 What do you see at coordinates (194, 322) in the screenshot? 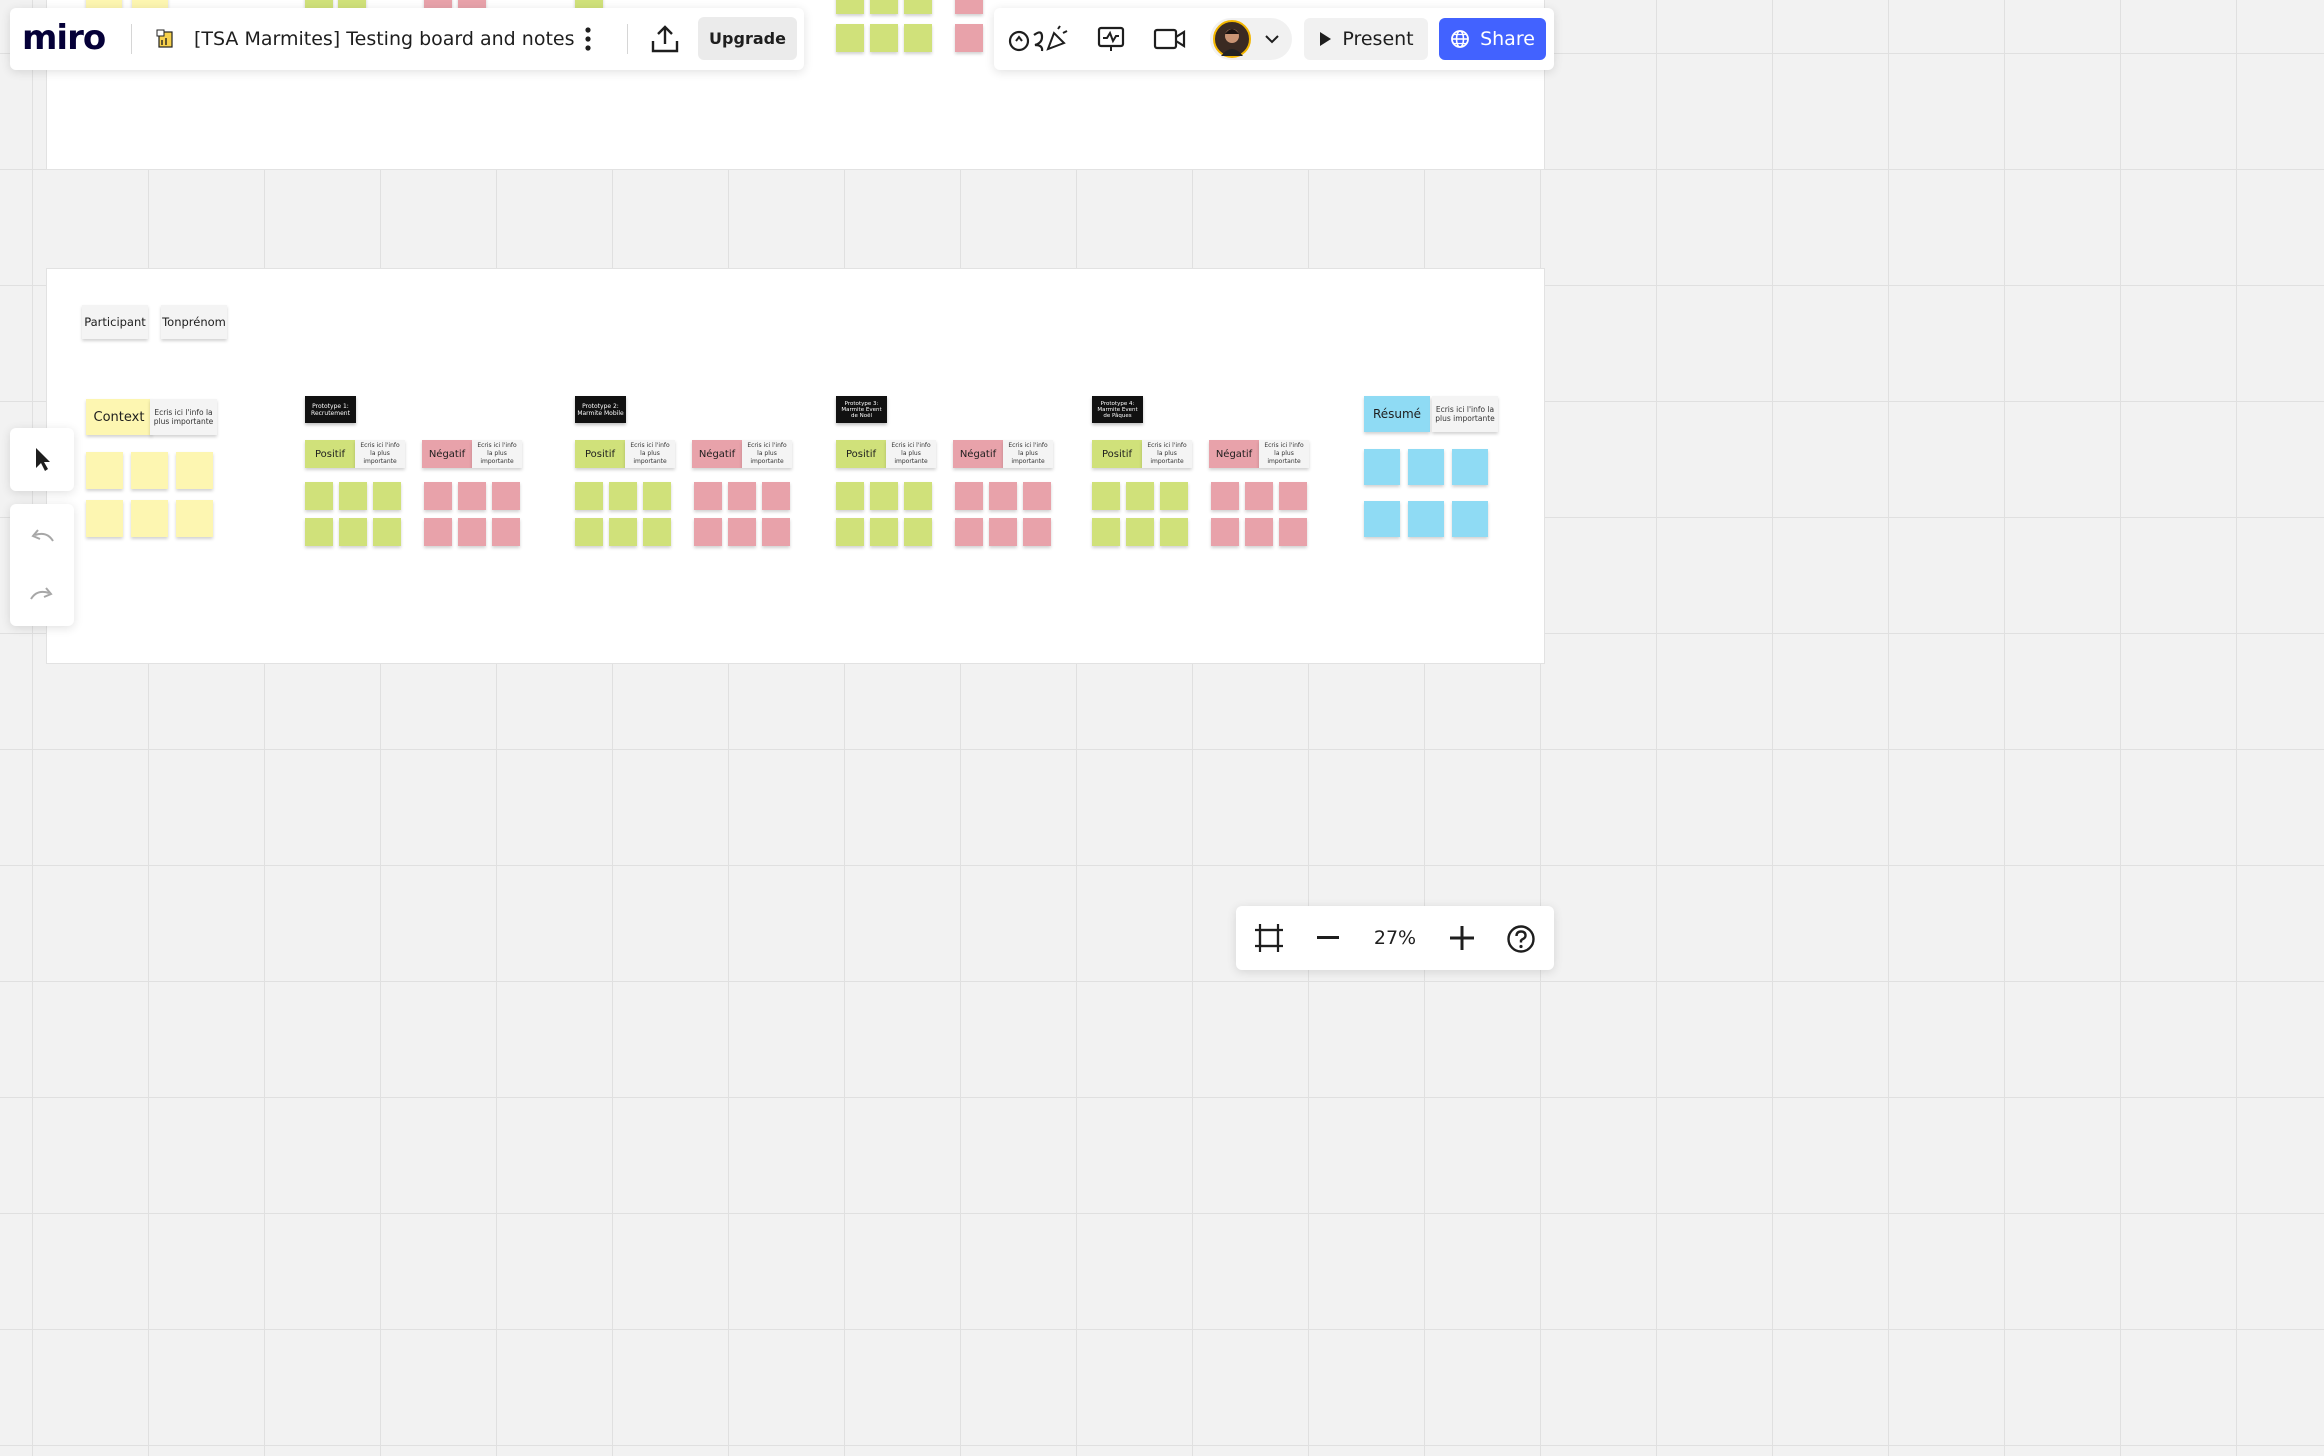
I see `participant-name: Tonprénom` at bounding box center [194, 322].